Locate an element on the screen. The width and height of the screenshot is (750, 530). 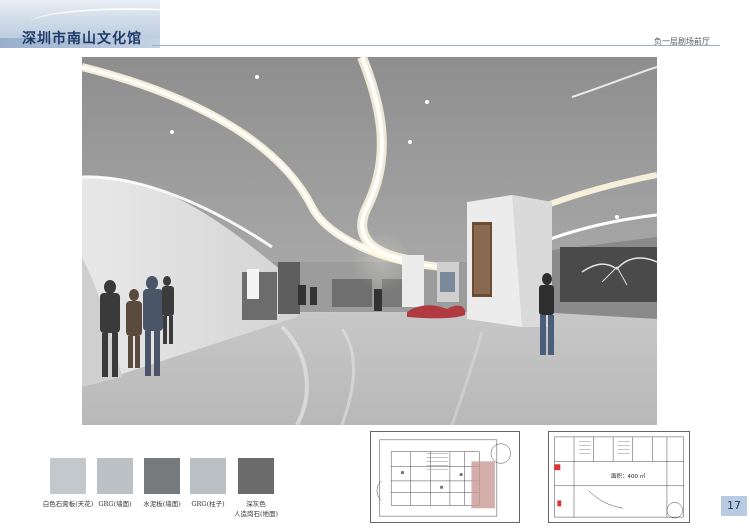
header-rule is located at coordinates (436, 45).